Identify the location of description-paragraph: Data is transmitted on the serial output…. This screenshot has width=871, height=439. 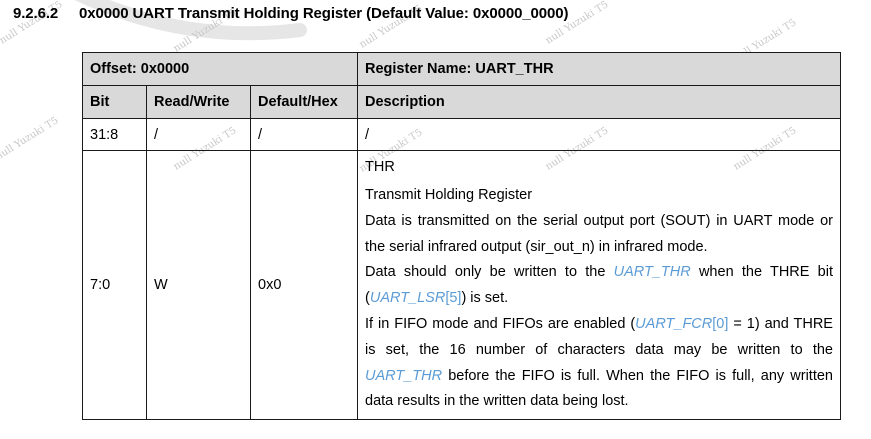
(599, 233).